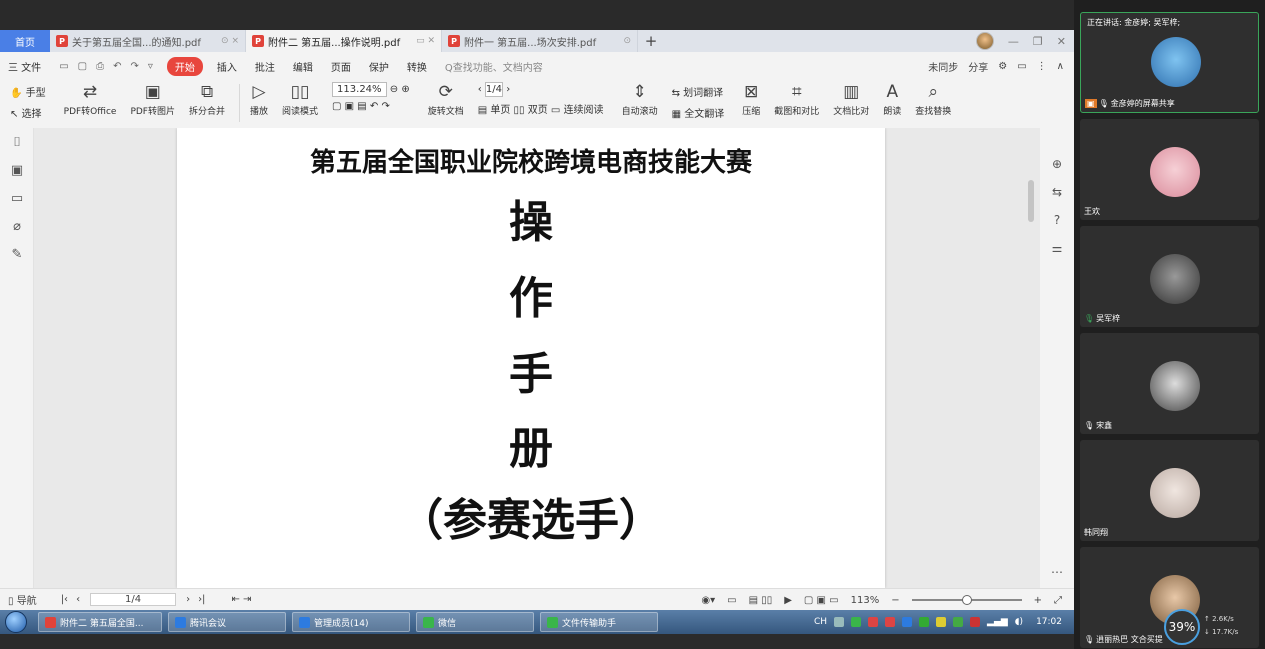  Describe the element at coordinates (1019, 622) in the screenshot. I see `volume-icon: ◖)` at that location.